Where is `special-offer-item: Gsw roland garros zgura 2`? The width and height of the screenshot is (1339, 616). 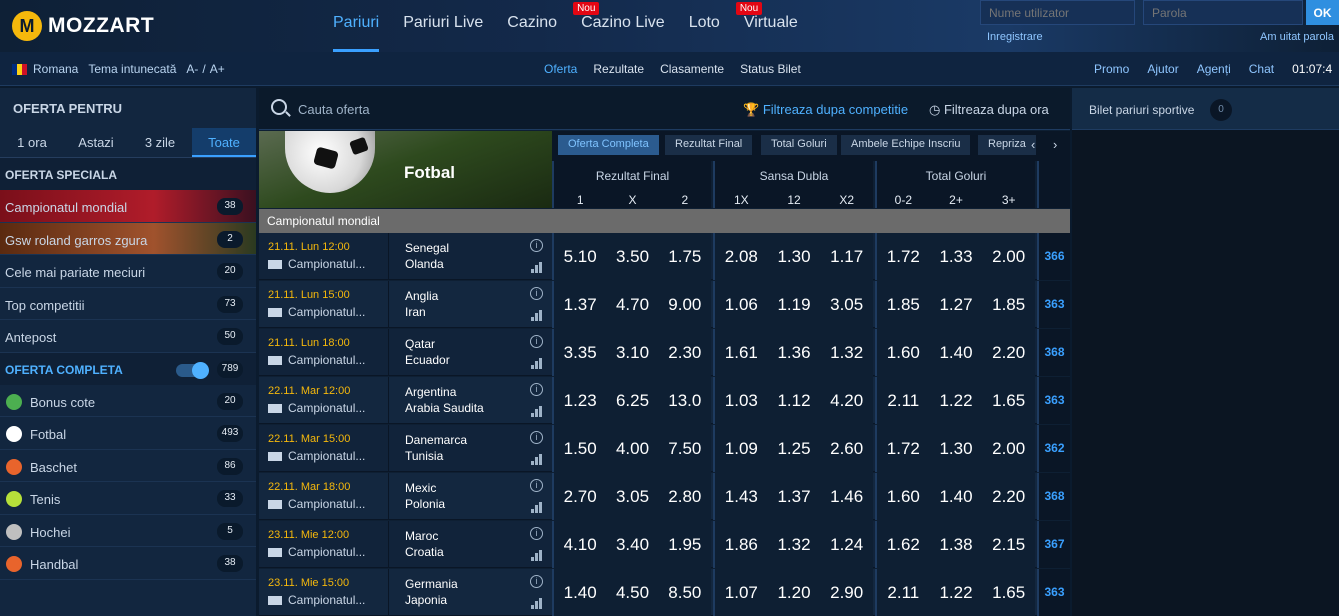 special-offer-item: Gsw roland garros zgura 2 is located at coordinates (128, 238).